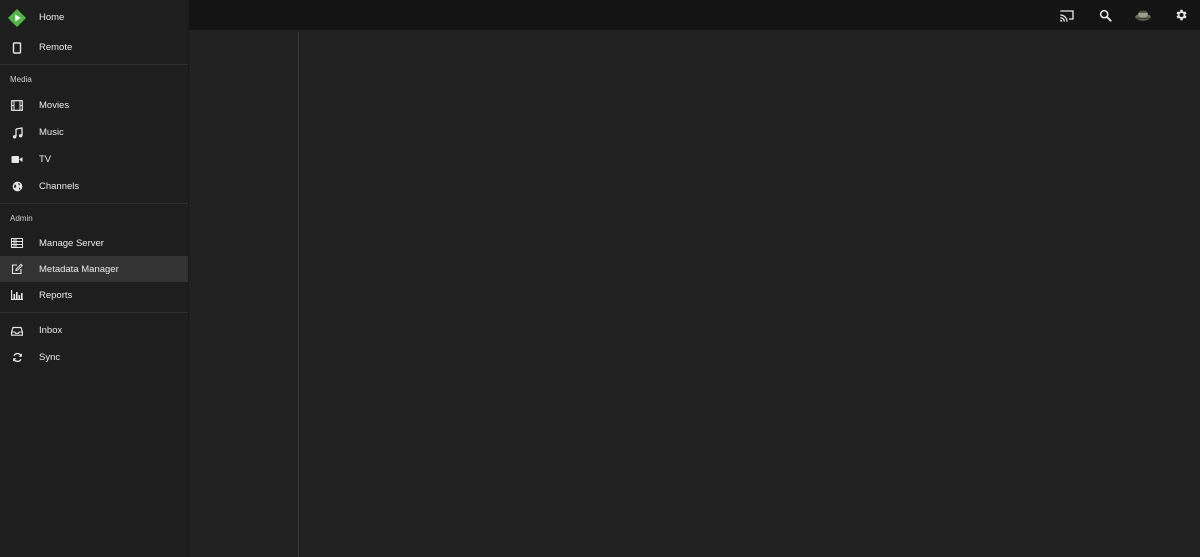  I want to click on user-avatar, so click(1143, 15).